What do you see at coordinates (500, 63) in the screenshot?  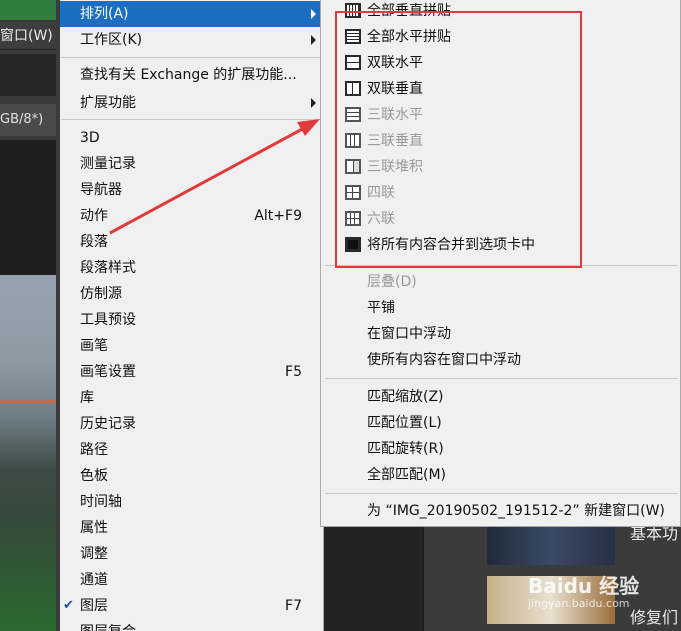 I see `submenu-item-two-up-horizontal: 双联水平` at bounding box center [500, 63].